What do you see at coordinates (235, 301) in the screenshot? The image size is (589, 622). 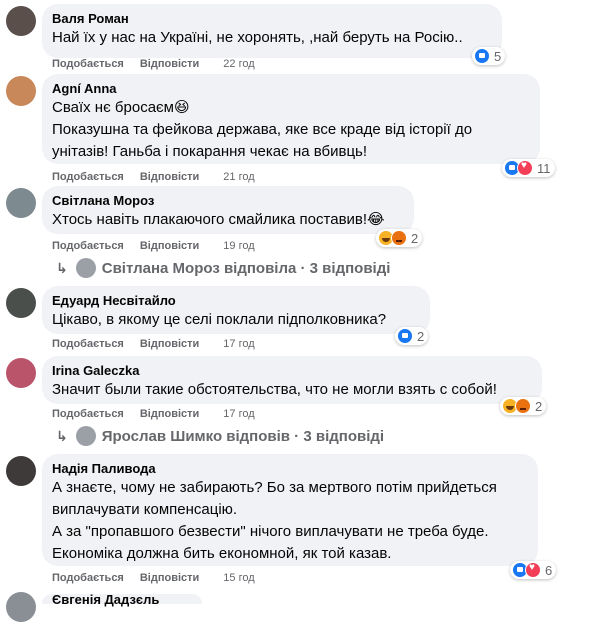 I see `comment-author: Едуард Несвітайло` at bounding box center [235, 301].